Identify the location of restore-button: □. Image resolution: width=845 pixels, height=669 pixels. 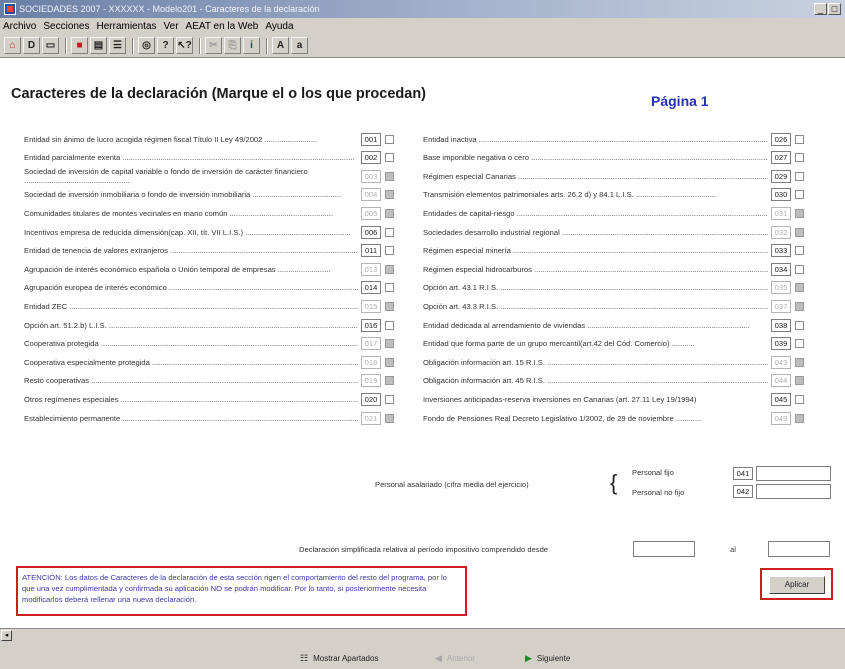
(834, 9).